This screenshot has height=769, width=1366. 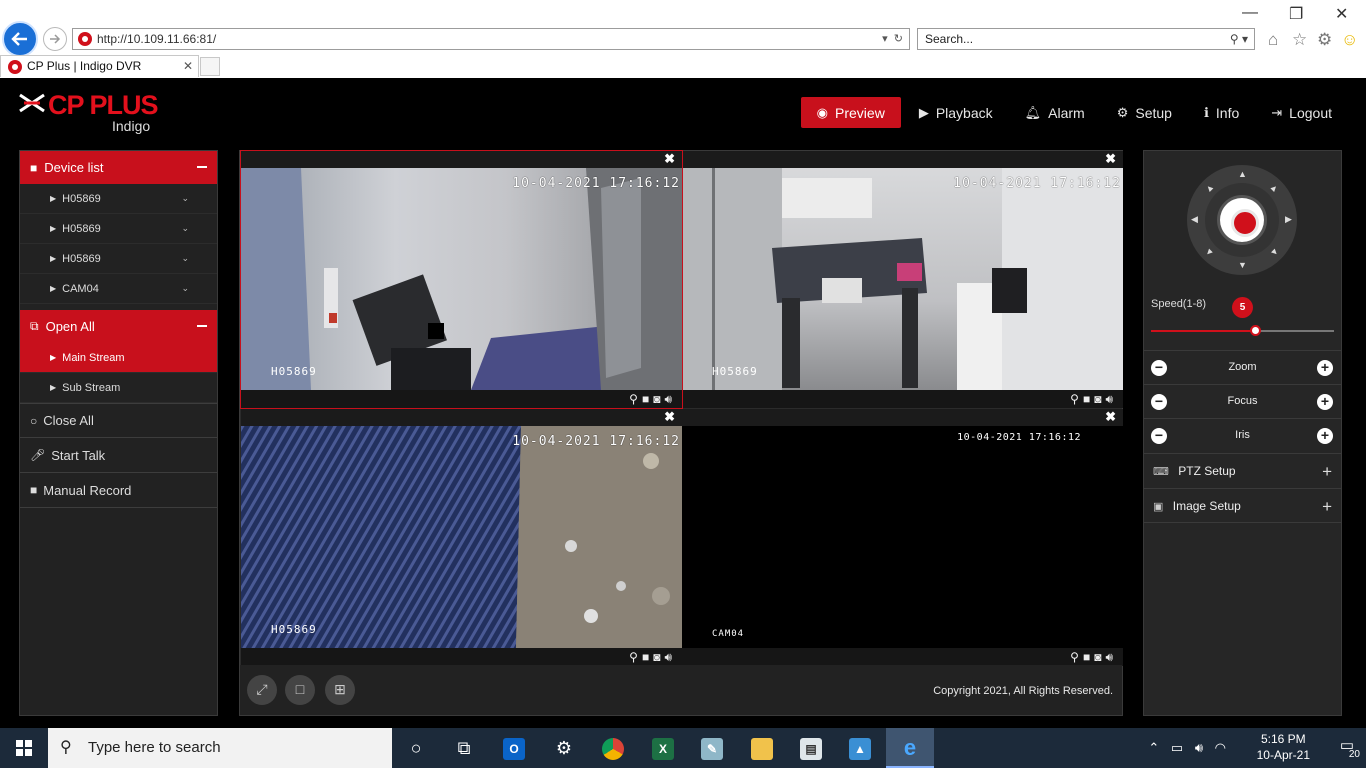 What do you see at coordinates (220, 748) in the screenshot?
I see `taskbar-search-input: ⚲ Type here to search` at bounding box center [220, 748].